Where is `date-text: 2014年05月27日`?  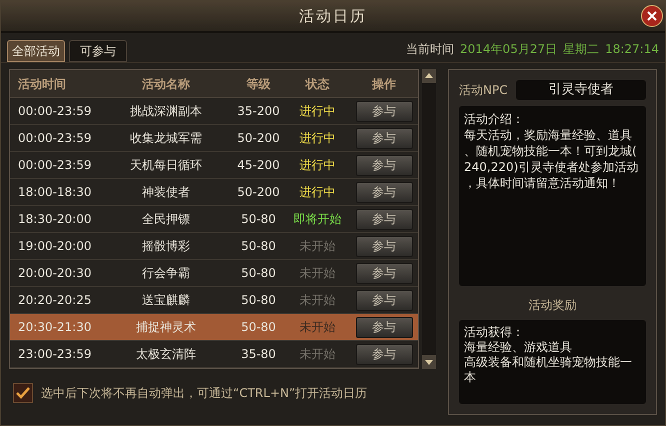 date-text: 2014年05月27日 is located at coordinates (509, 49).